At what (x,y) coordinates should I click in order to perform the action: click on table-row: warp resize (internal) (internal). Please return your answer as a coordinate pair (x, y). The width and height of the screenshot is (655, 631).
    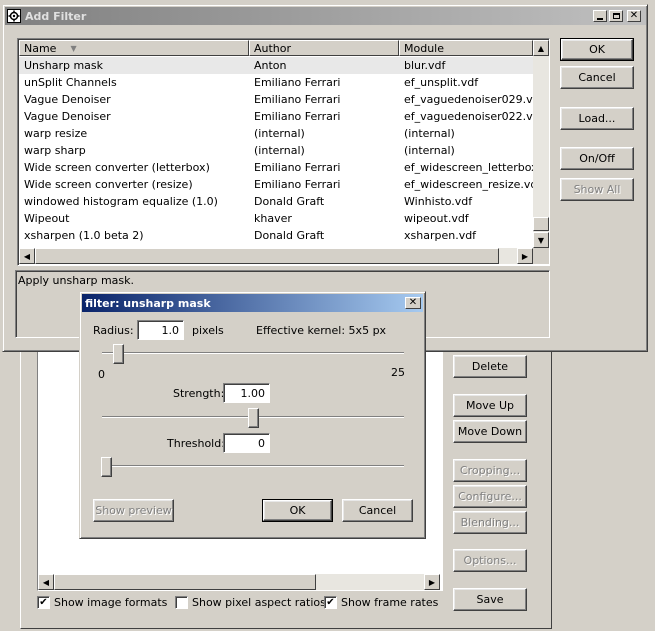
    Looking at the image, I should click on (276, 133).